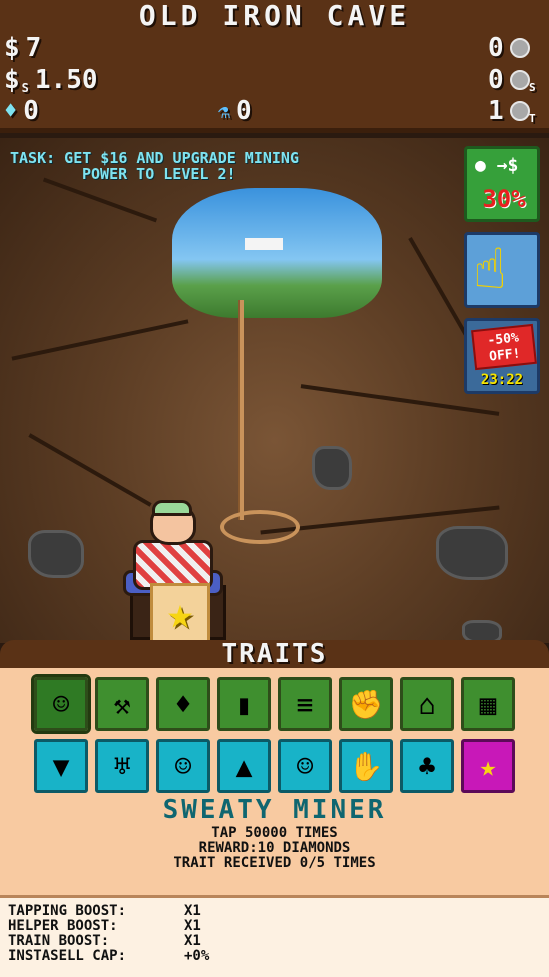  I want to click on task-line-2: POWER TO LEVEL 2!, so click(159, 174).